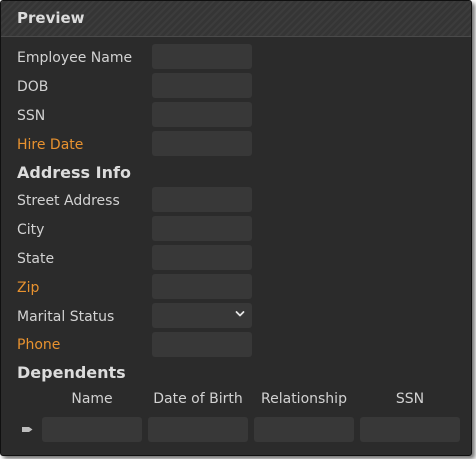  What do you see at coordinates (50, 145) in the screenshot?
I see `hire-date-label: Hire Date` at bounding box center [50, 145].